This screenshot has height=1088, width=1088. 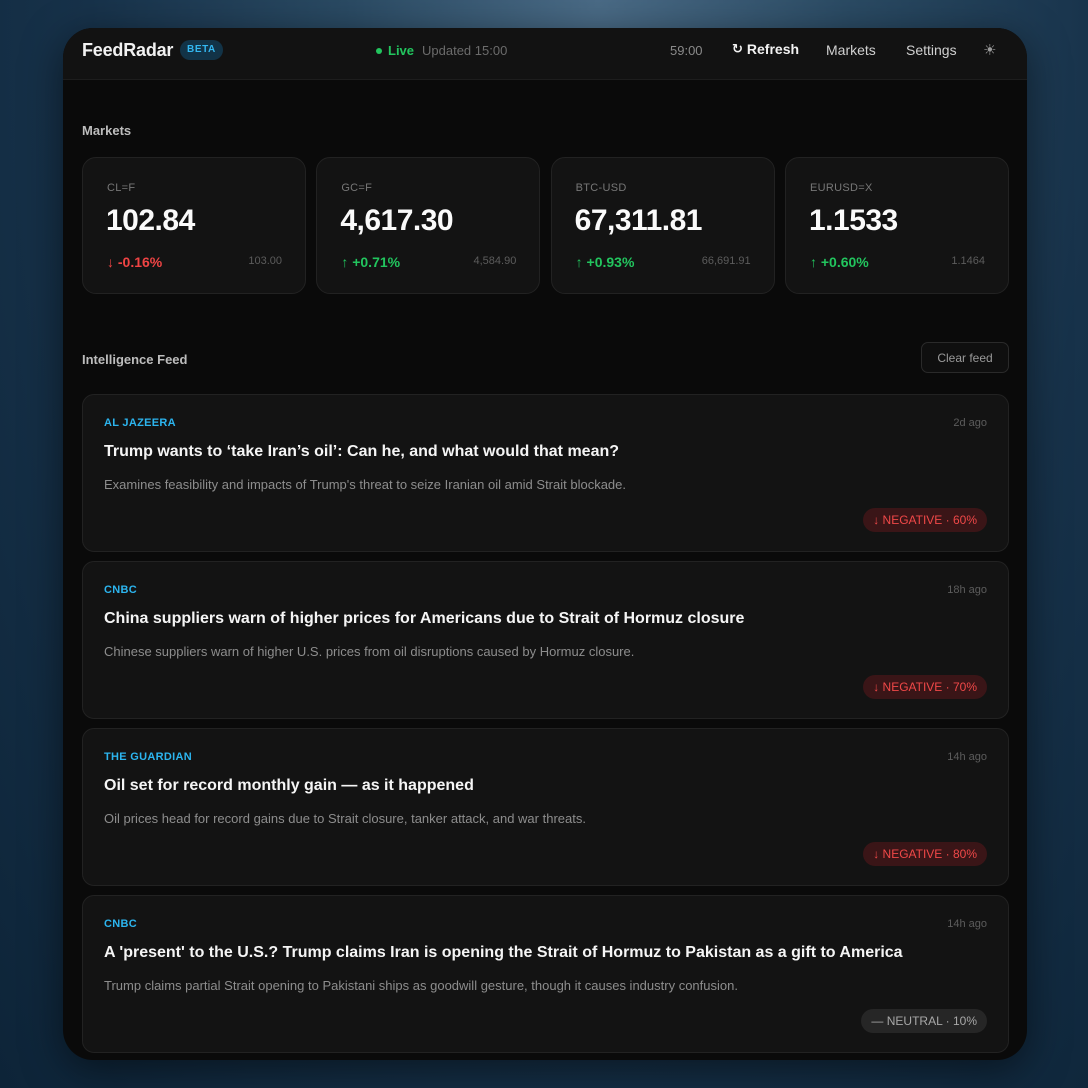 I want to click on nav-markets: Markets, so click(x=851, y=50).